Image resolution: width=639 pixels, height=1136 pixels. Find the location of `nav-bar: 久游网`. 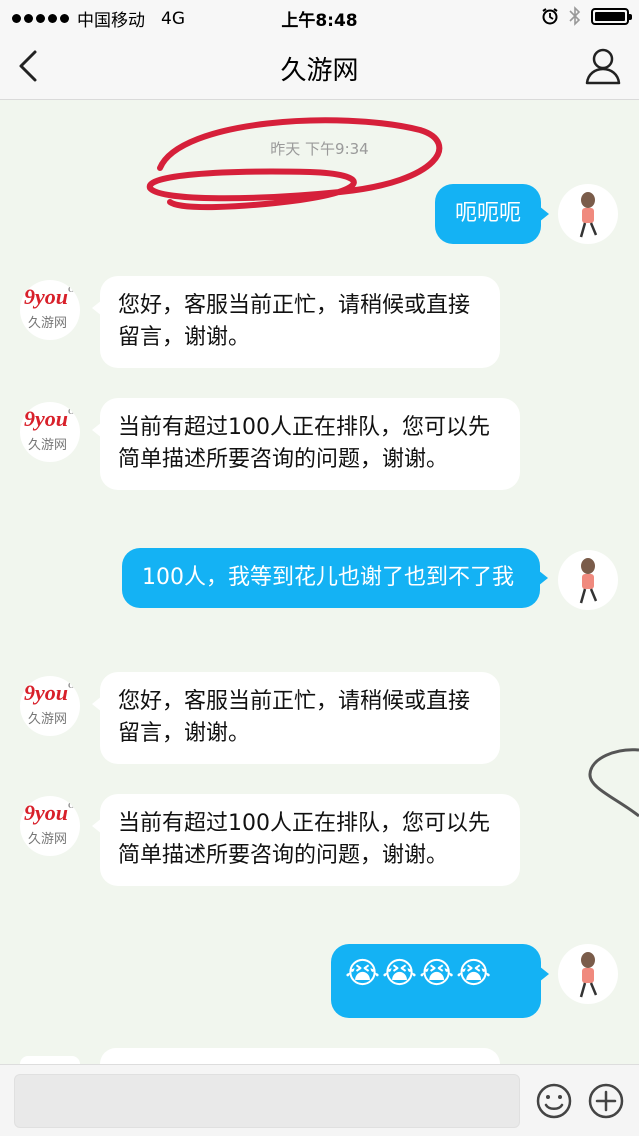

nav-bar: 久游网 is located at coordinates (319, 67).